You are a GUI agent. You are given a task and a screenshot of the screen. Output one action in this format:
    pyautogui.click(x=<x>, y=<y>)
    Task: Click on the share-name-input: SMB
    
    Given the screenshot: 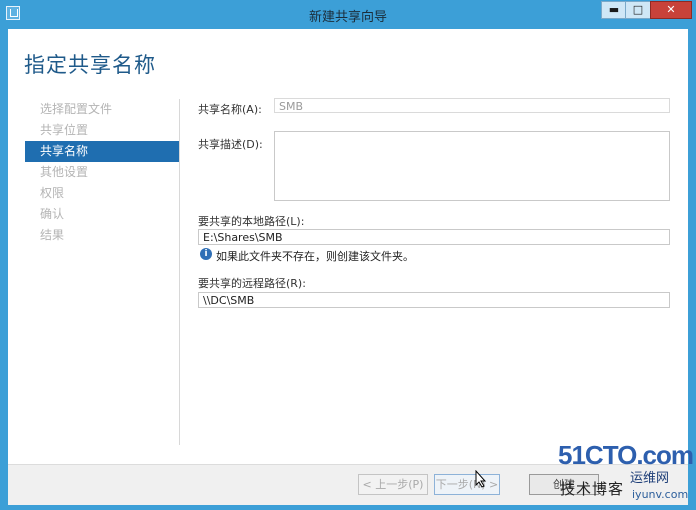 What is the action you would take?
    pyautogui.click(x=472, y=105)
    